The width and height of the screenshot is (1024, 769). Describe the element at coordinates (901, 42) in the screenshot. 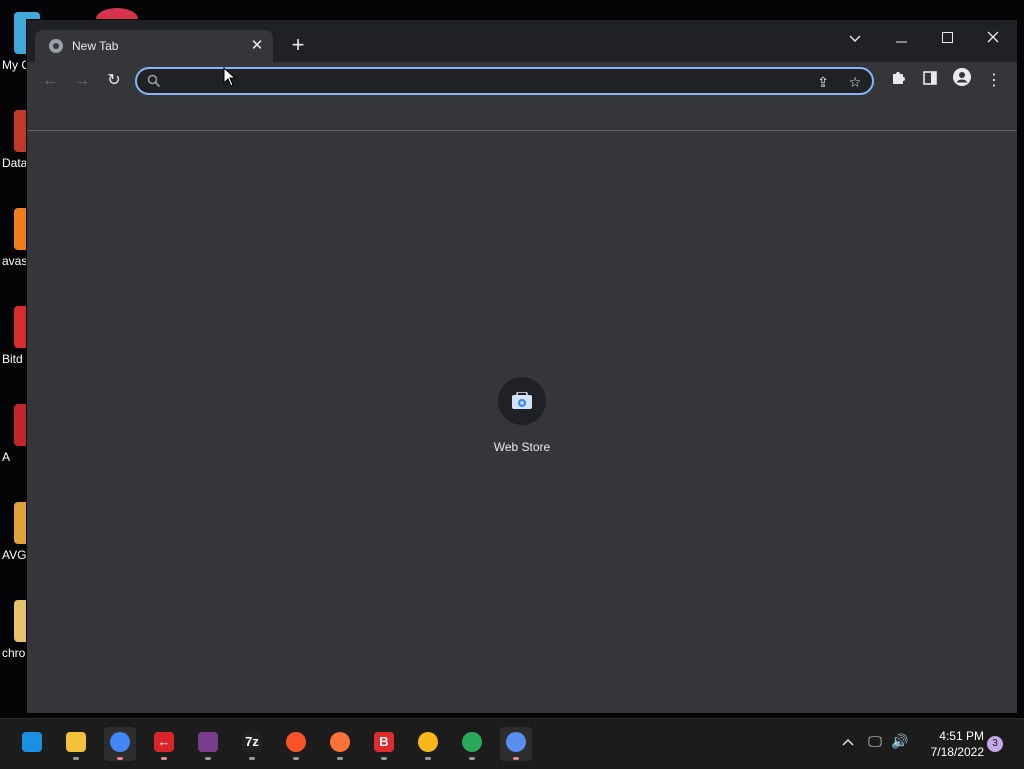

I see `minimize-icon` at that location.